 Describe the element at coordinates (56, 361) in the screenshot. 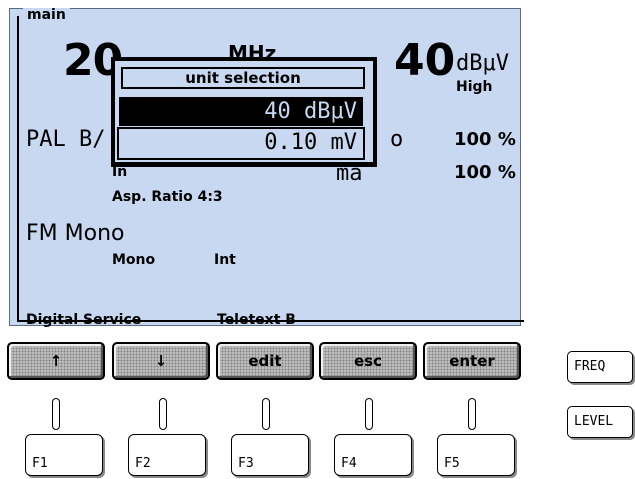

I see `up-arrow-softkey: ↑` at that location.